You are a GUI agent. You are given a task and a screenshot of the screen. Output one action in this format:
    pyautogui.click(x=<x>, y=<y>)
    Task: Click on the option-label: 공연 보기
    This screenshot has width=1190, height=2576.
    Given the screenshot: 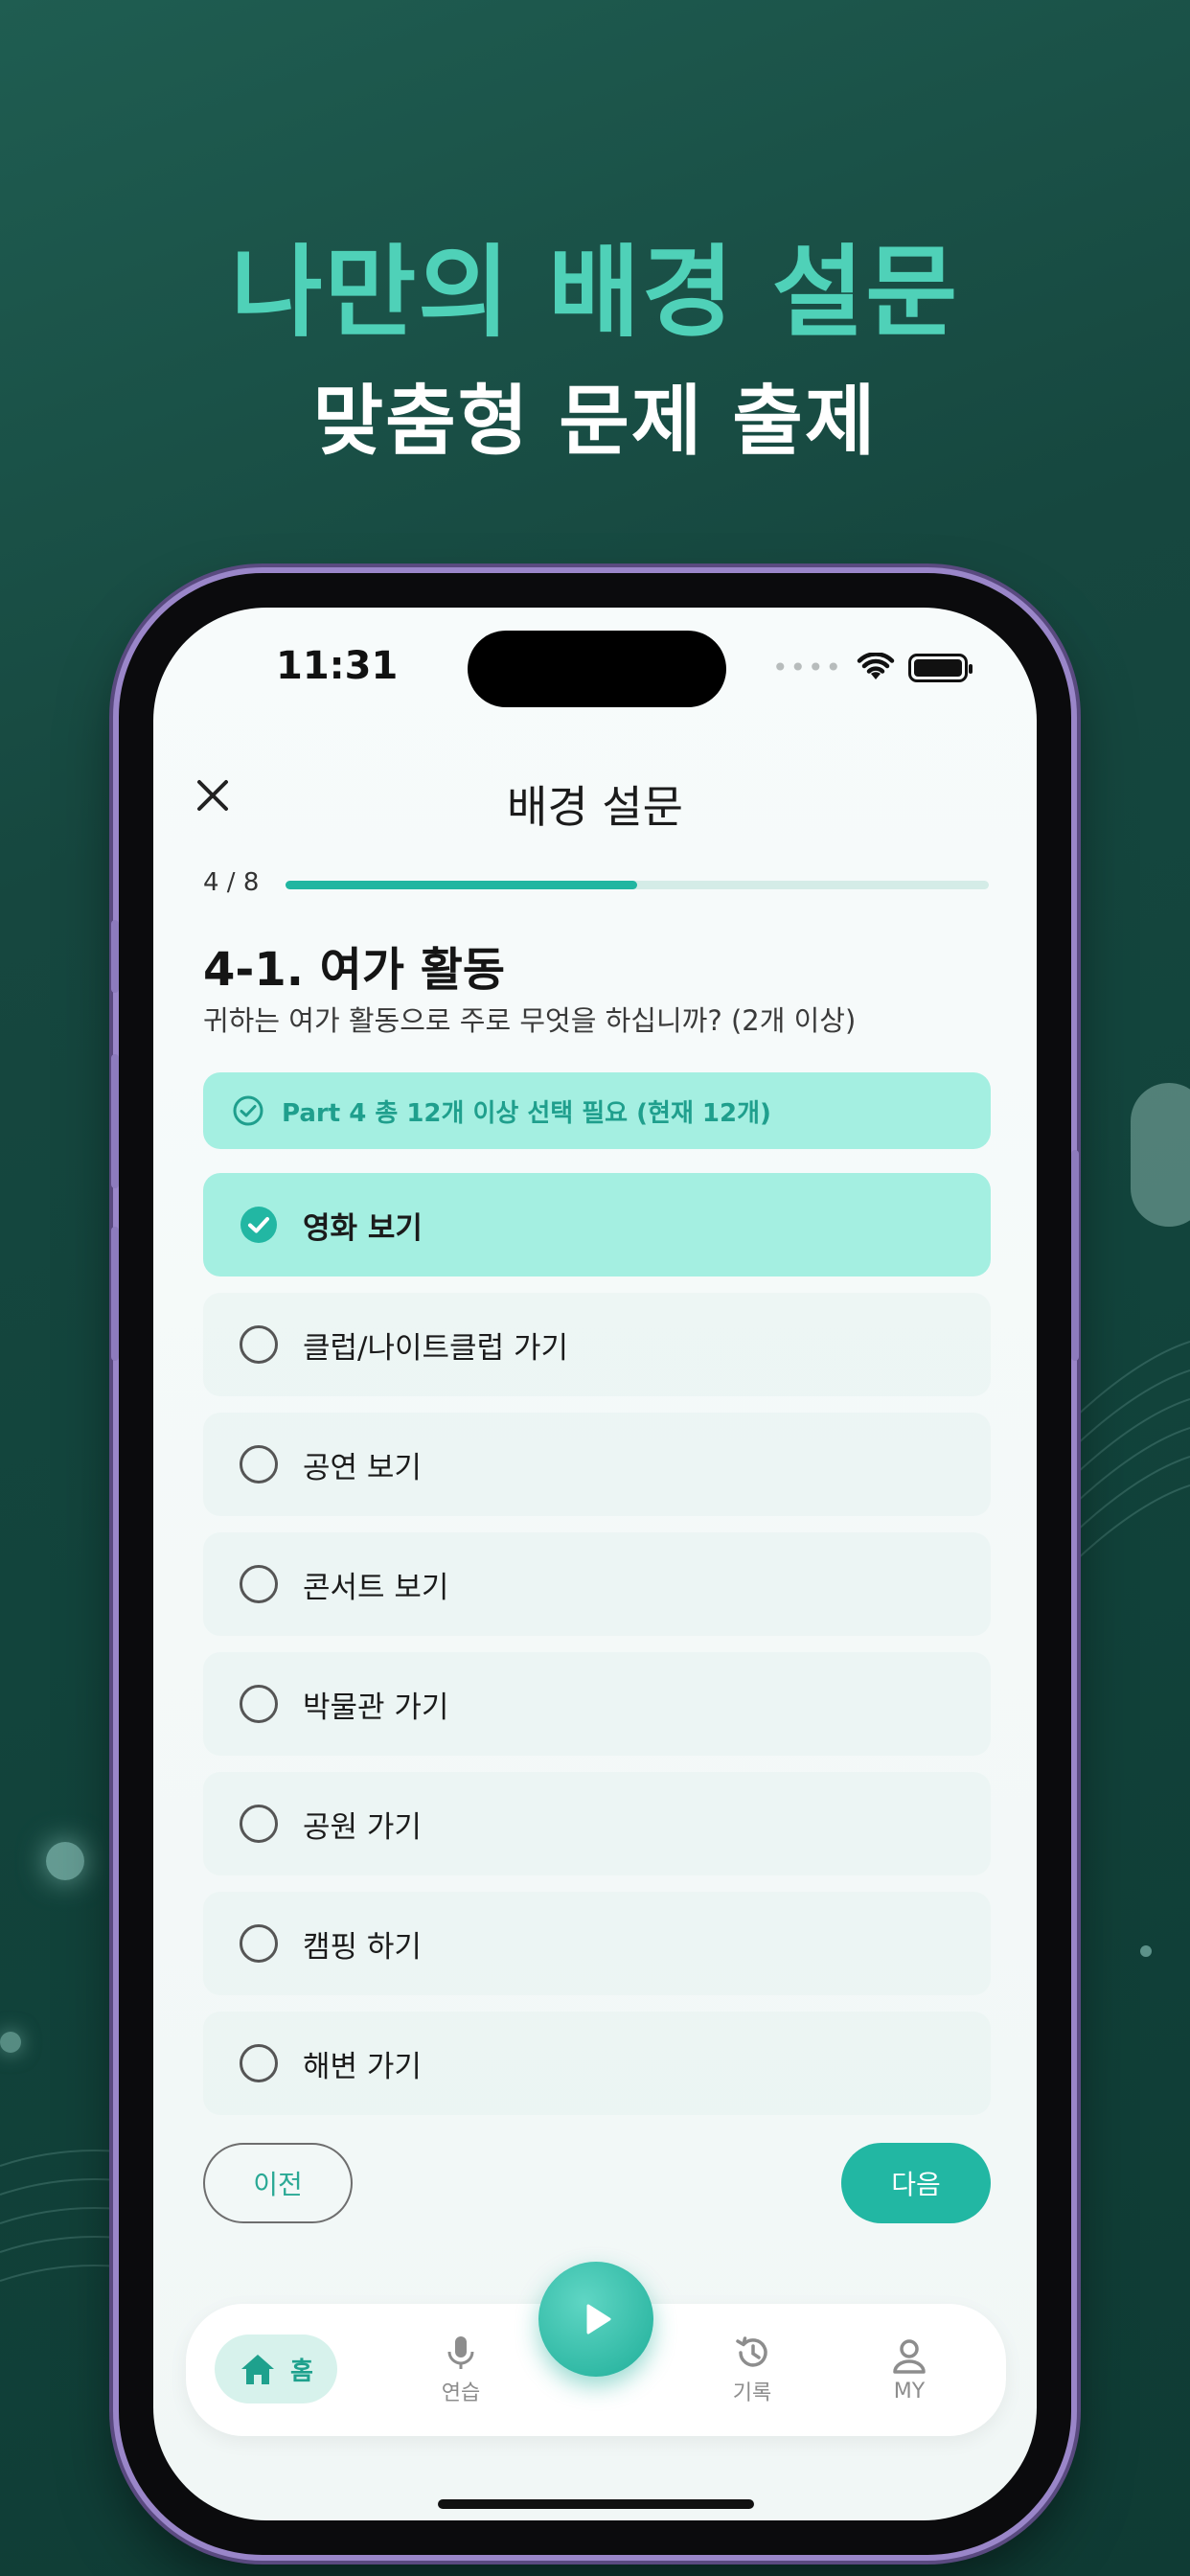 What is the action you would take?
    pyautogui.click(x=363, y=1467)
    